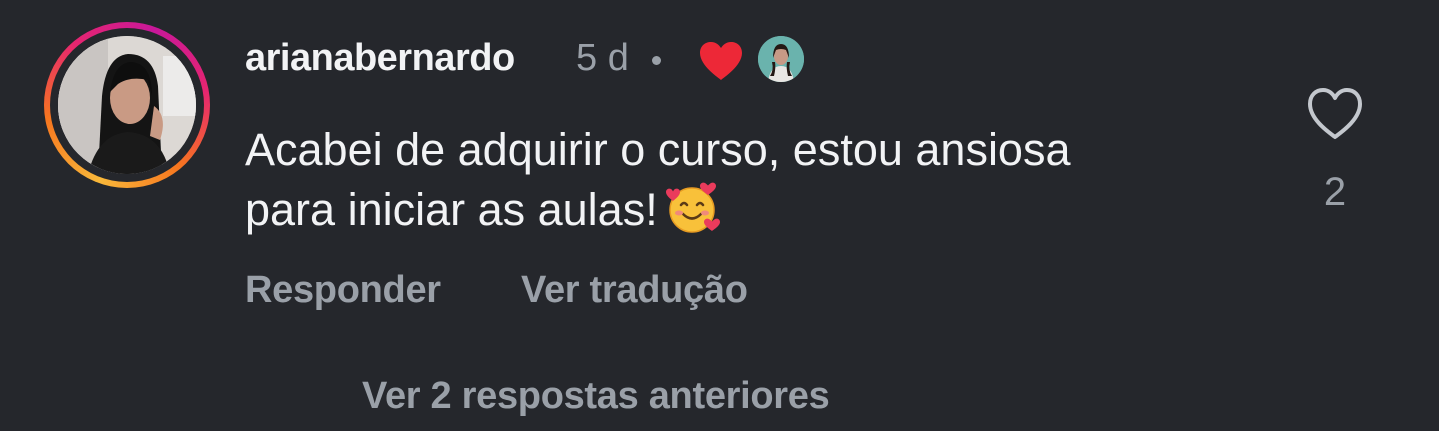 The height and width of the screenshot is (431, 1439). I want to click on liked-by-author-heart-icon, so click(721, 61).